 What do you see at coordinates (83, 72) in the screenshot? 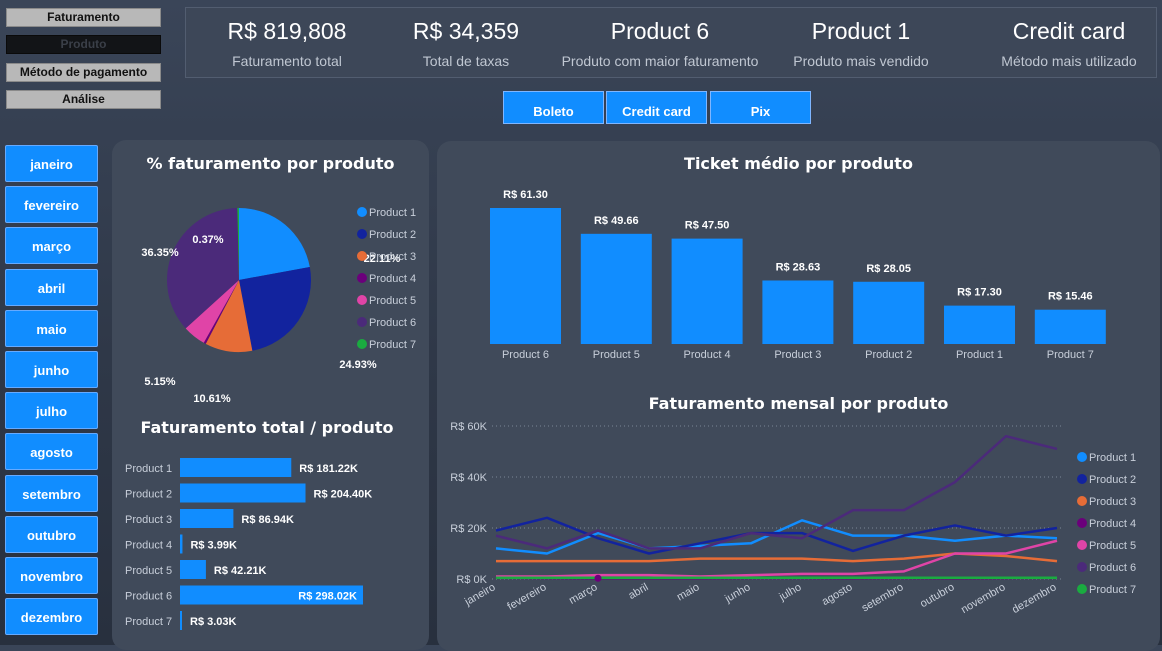
I see `nav-button-2: Método de pagamento` at bounding box center [83, 72].